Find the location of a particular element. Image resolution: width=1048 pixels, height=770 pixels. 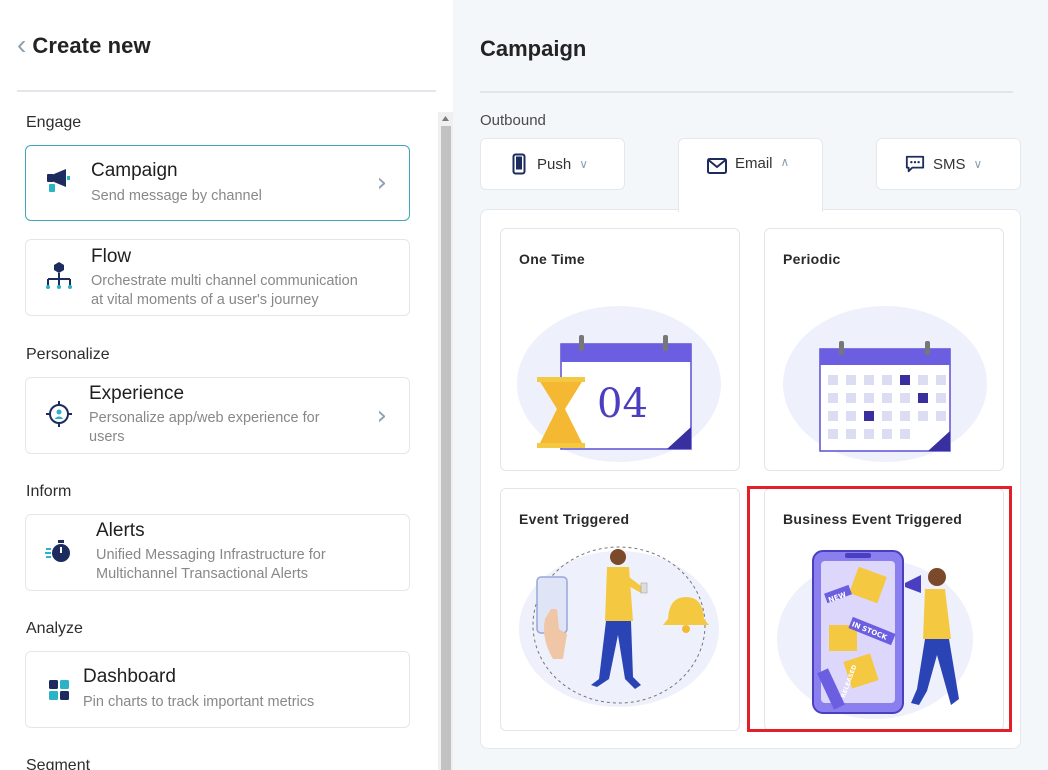

template-card-periodic: Periodic is located at coordinates (884, 349).